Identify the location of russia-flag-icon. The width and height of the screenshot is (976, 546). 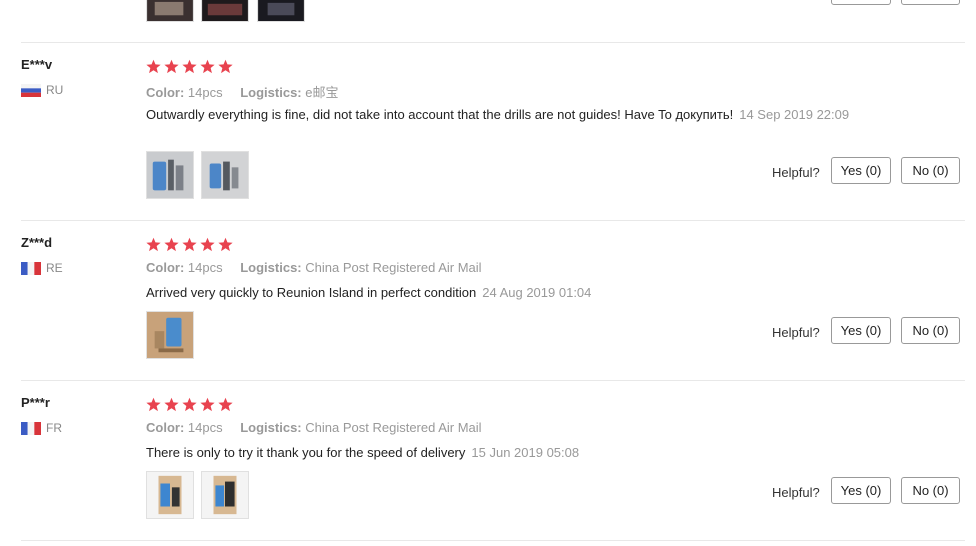
(31, 90).